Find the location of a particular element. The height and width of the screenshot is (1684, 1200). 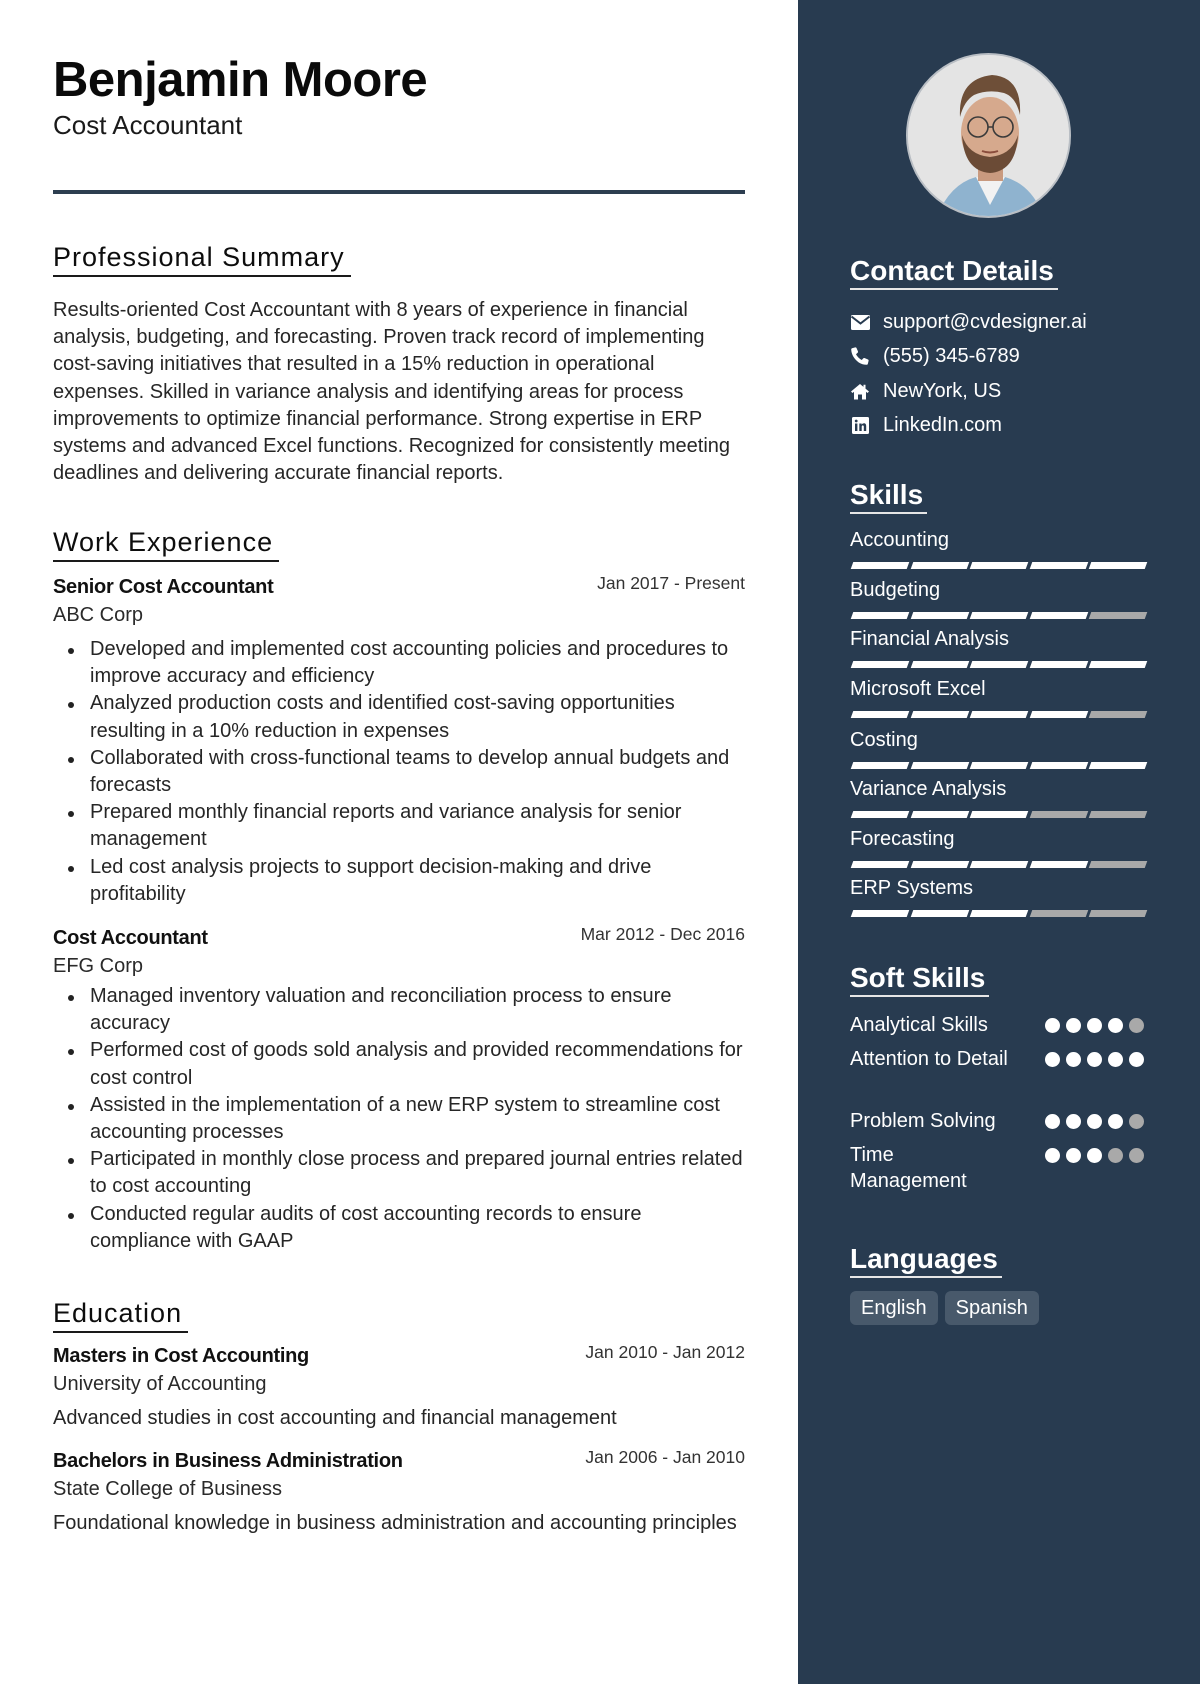

skill-item: Microsoft Excel is located at coordinates (999, 697).